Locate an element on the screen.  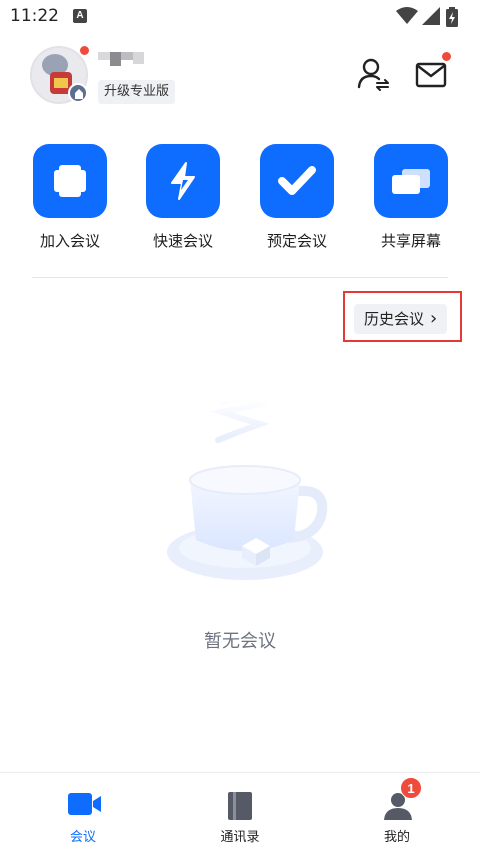
mail-icon is located at coordinates (431, 75).